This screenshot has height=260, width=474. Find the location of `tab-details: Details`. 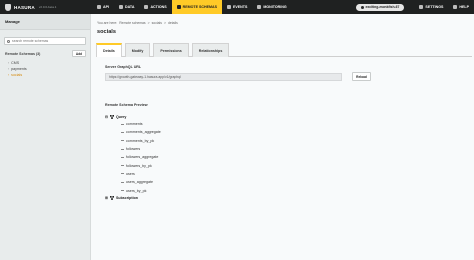

tab-details: Details is located at coordinates (109, 50).